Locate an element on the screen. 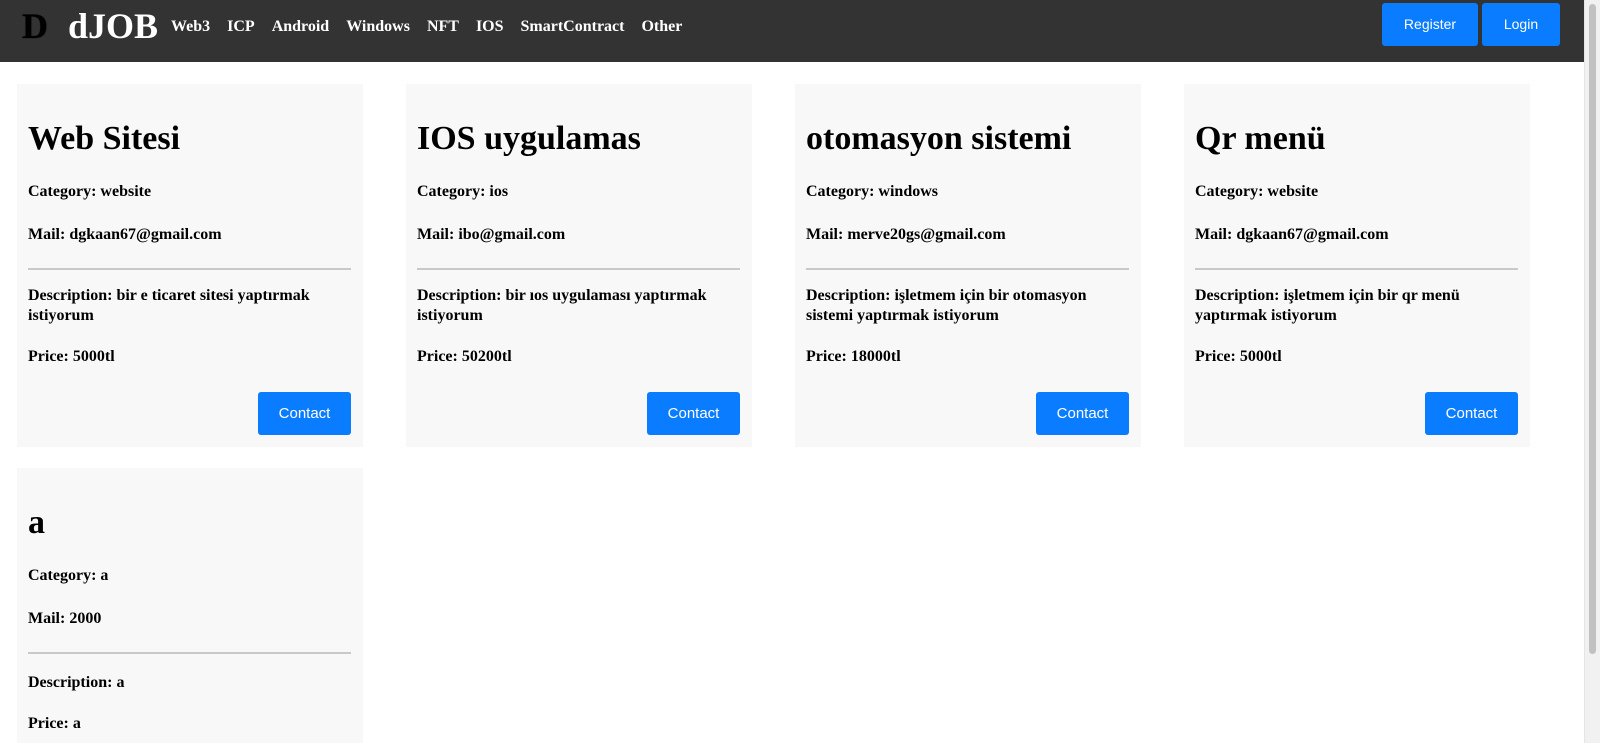 This screenshot has height=743, width=1600. nav-link-other: Other is located at coordinates (661, 27).